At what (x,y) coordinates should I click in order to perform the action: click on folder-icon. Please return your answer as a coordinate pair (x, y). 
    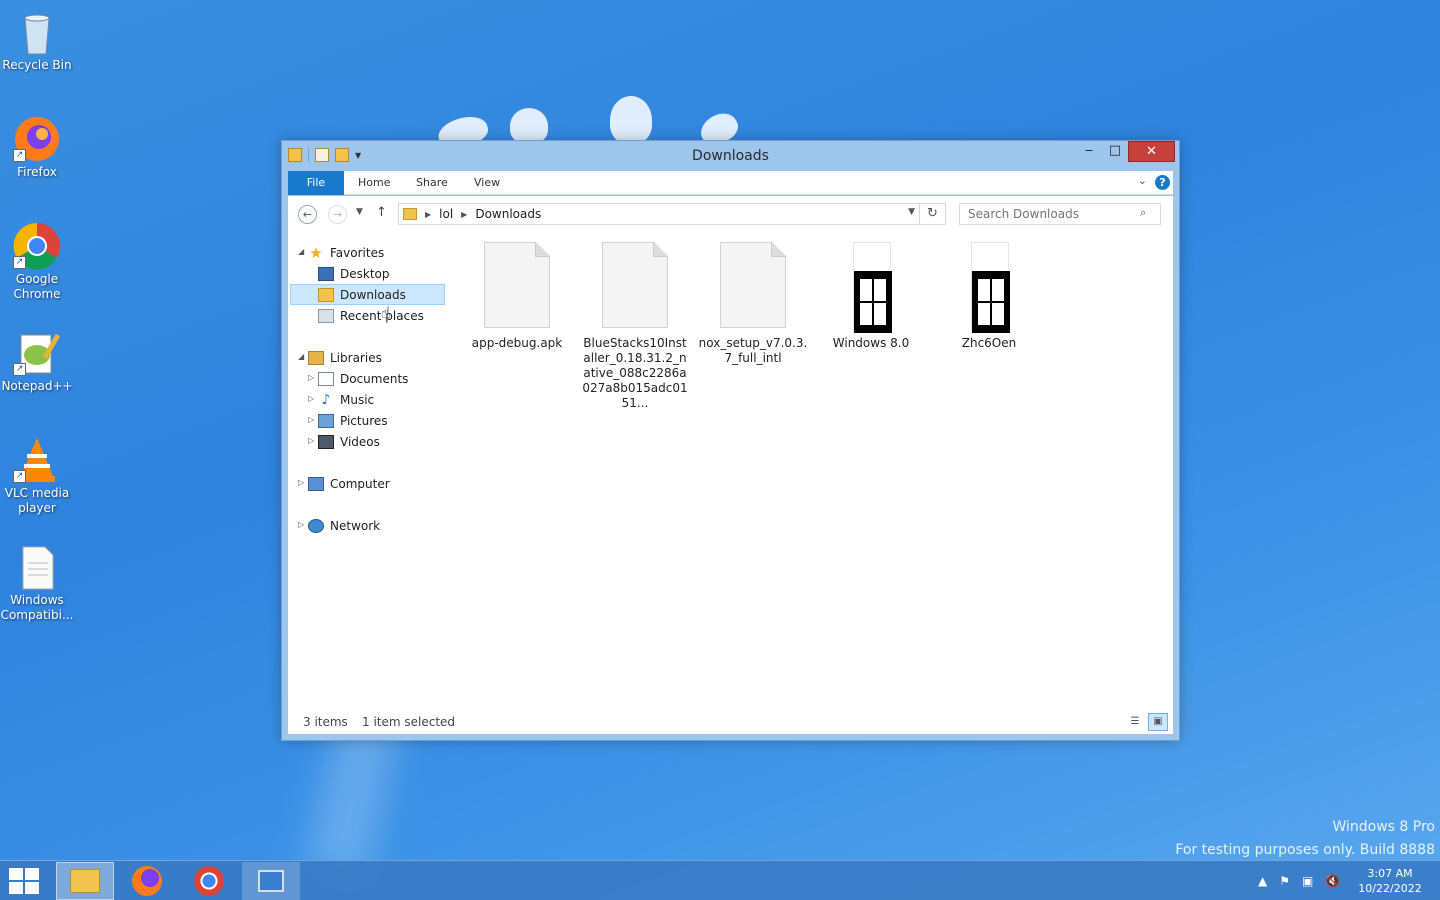
    Looking at the image, I should click on (410, 214).